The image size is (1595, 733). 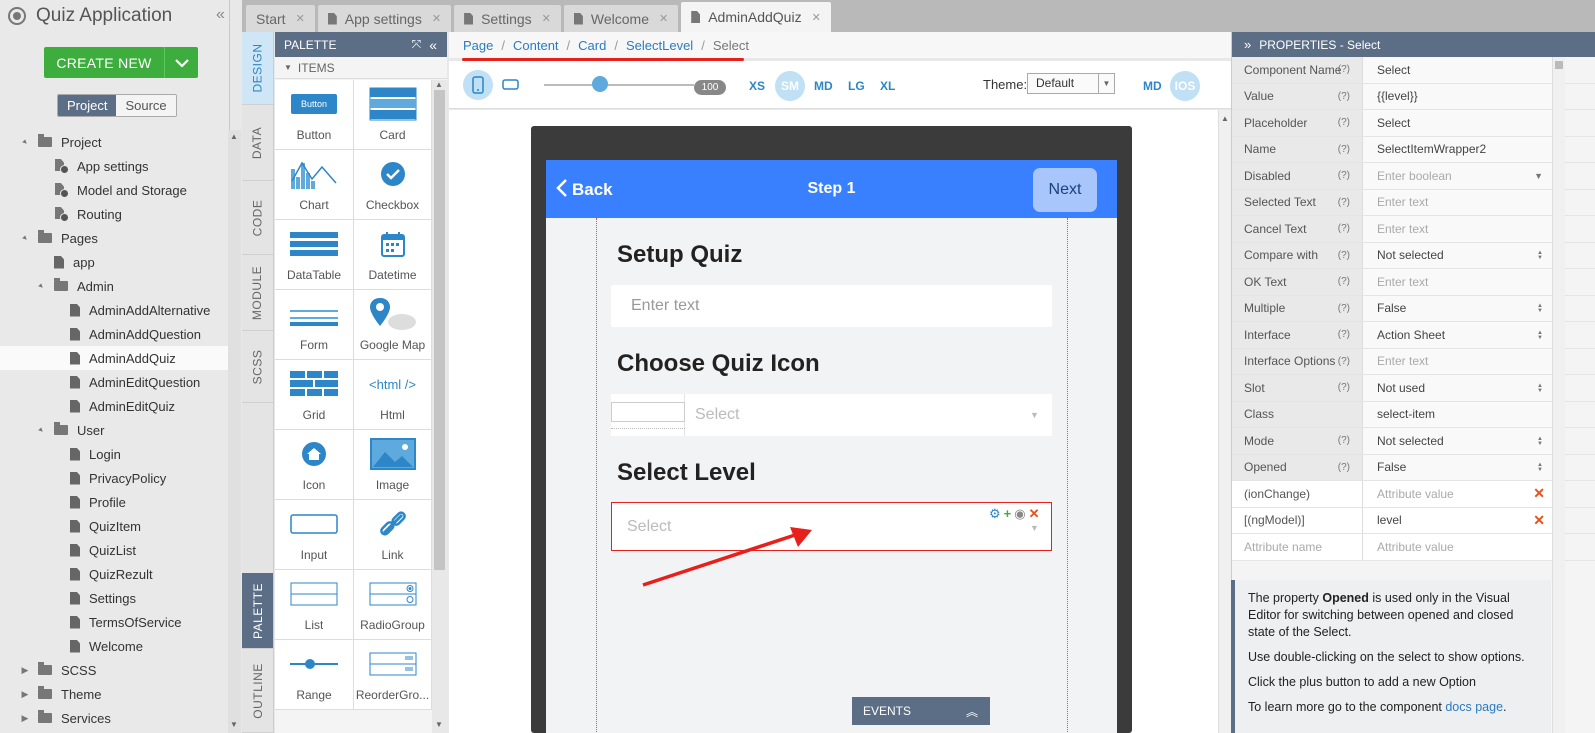 What do you see at coordinates (115, 358) in the screenshot?
I see `tree-item-adminaddquiz: AdminAddQuiz` at bounding box center [115, 358].